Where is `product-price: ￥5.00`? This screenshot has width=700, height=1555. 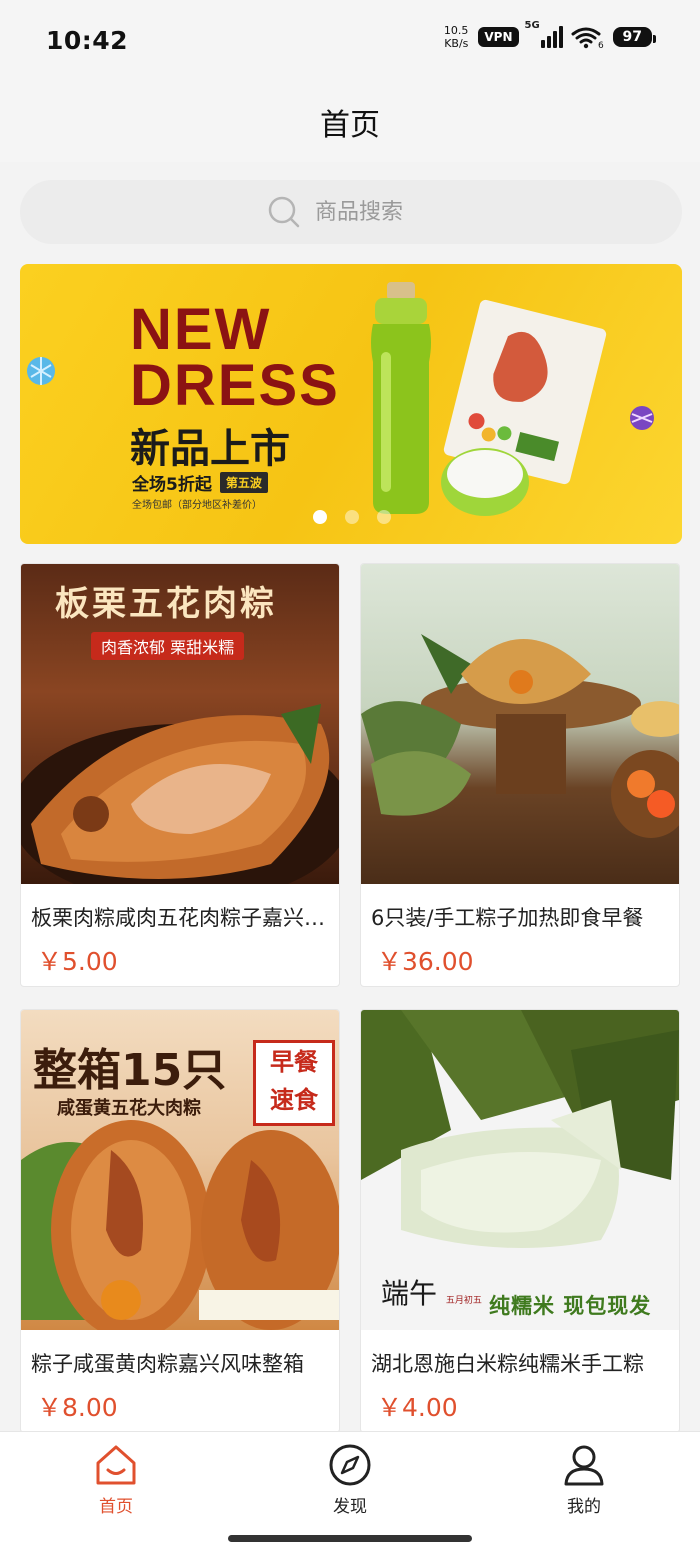 product-price: ￥5.00 is located at coordinates (77, 961).